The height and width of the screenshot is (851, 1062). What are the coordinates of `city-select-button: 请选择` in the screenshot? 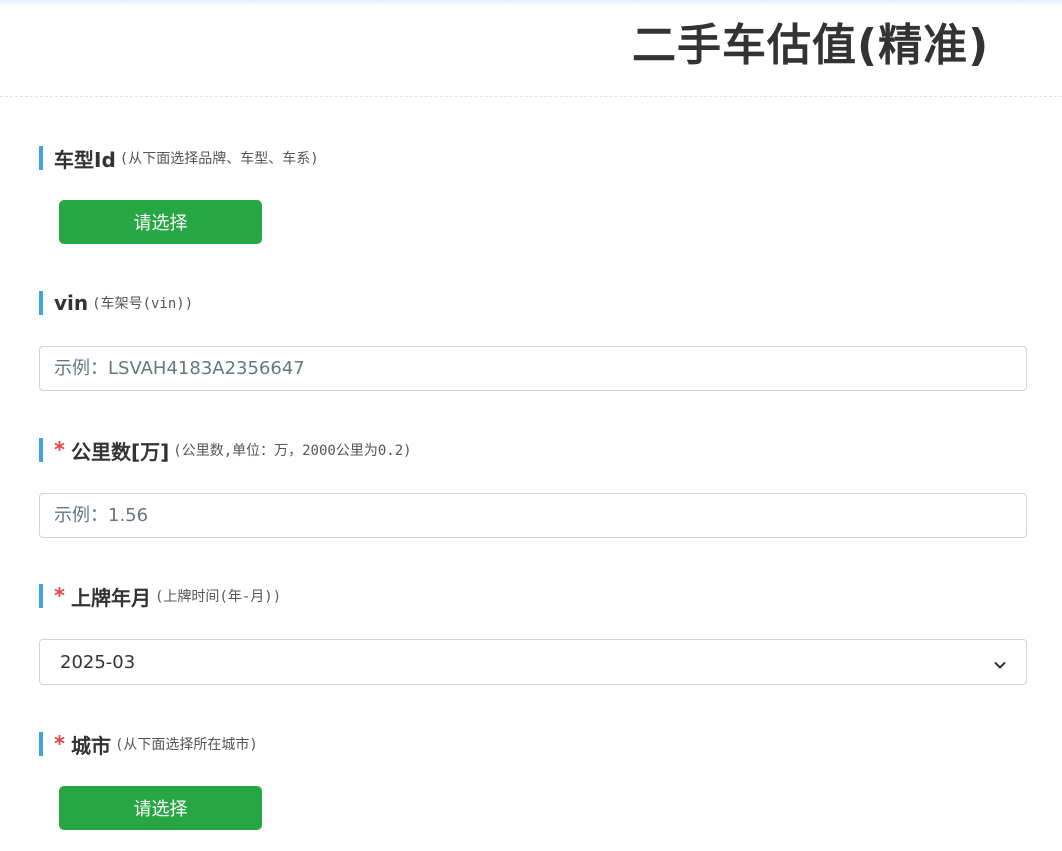 It's located at (160, 808).